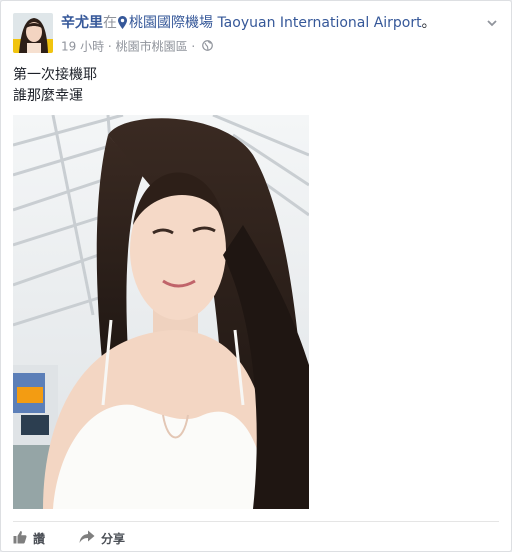 The width and height of the screenshot is (512, 552). What do you see at coordinates (82, 47) in the screenshot?
I see `post-timestamp: 19 小時` at bounding box center [82, 47].